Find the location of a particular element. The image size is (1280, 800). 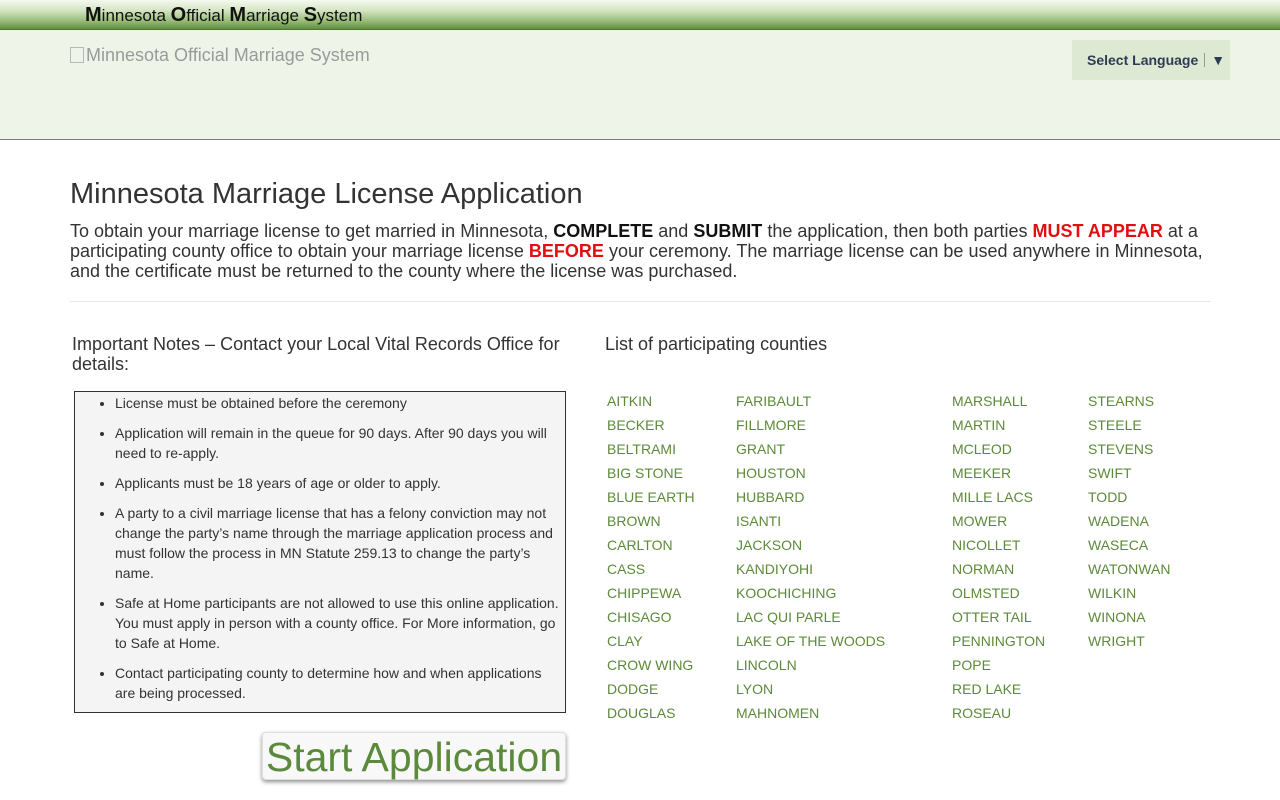

county-link: MARTIN is located at coordinates (998, 426).